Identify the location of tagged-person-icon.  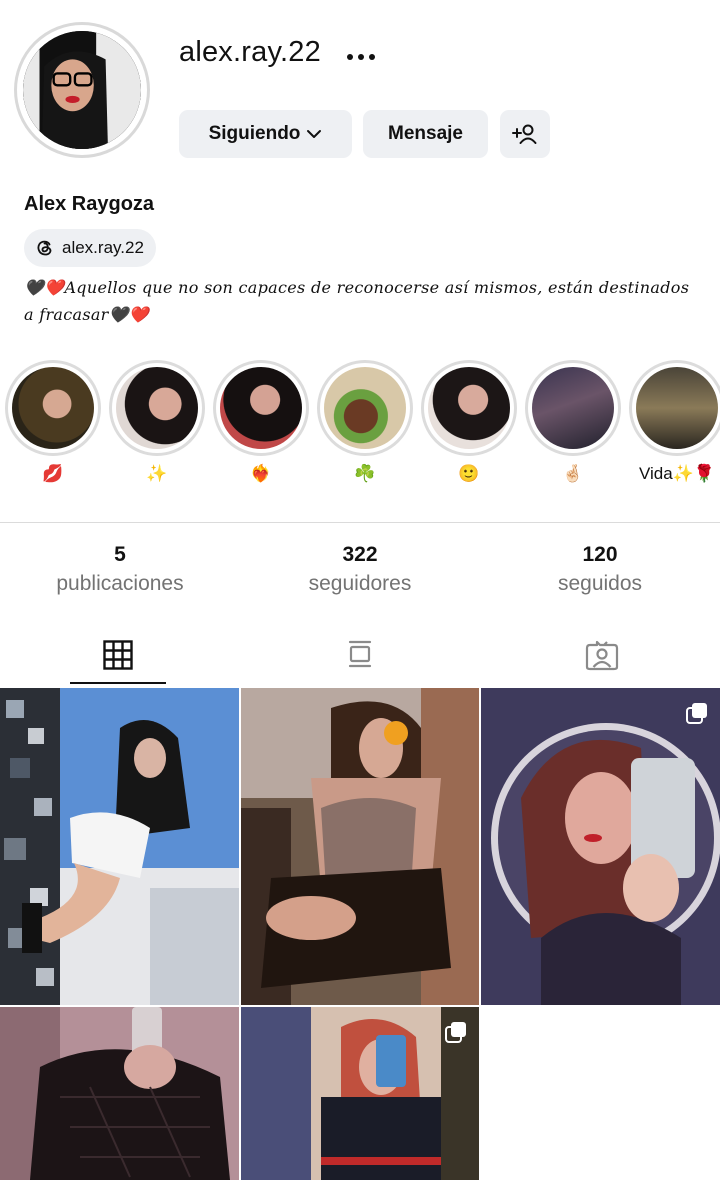
(602, 655).